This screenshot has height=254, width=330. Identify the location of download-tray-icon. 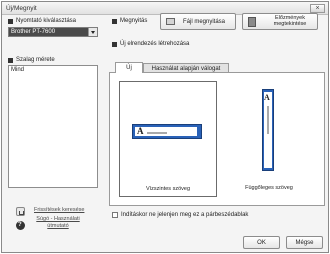
(21, 213).